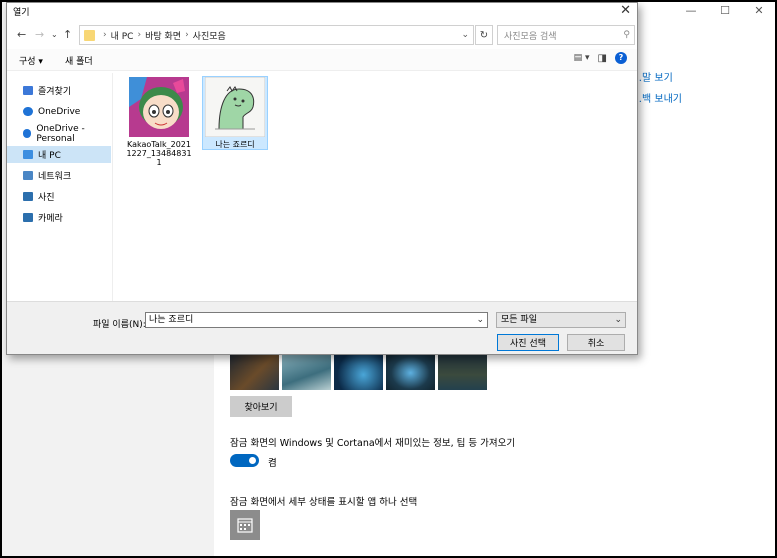 This screenshot has height=558, width=777. Describe the element at coordinates (67, 34) in the screenshot. I see `up-icon: ↑` at that location.